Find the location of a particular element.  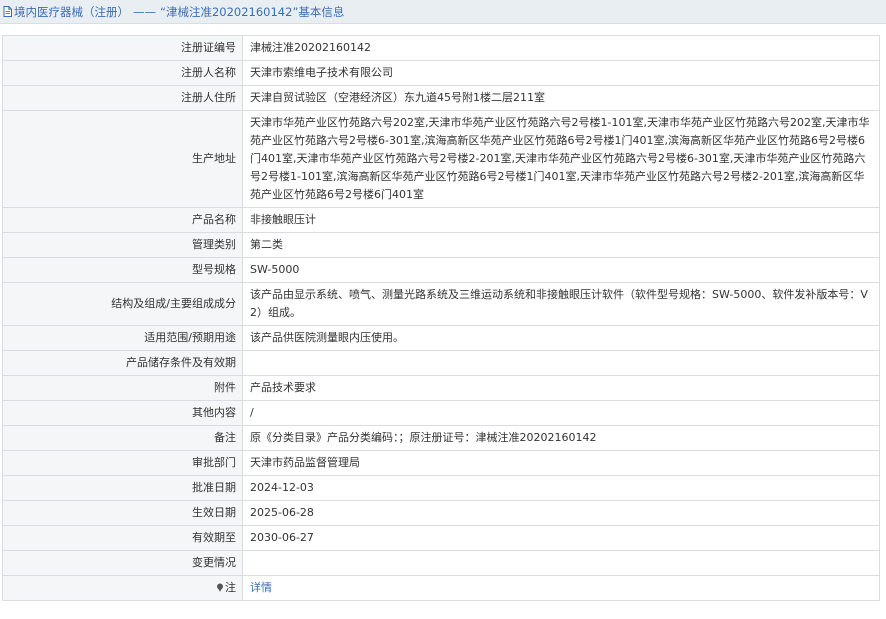

table-row: 管理类别 第二类 is located at coordinates (441, 245).